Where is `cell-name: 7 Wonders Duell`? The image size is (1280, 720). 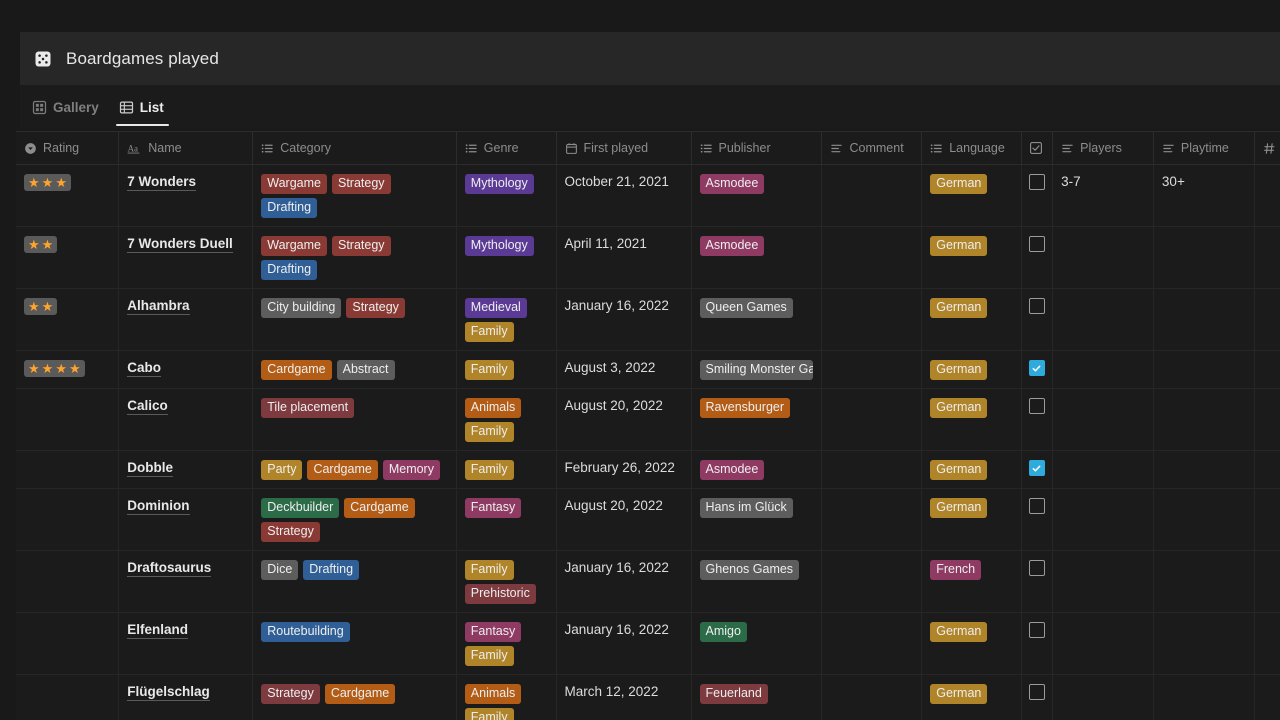
cell-name: 7 Wonders Duell is located at coordinates (186, 257).